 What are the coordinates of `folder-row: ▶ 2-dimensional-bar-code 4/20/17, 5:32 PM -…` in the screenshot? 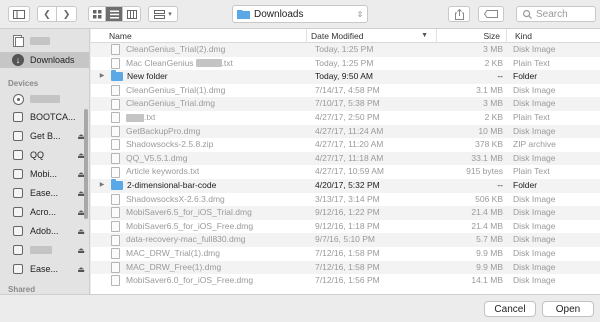 It's located at (345, 185).